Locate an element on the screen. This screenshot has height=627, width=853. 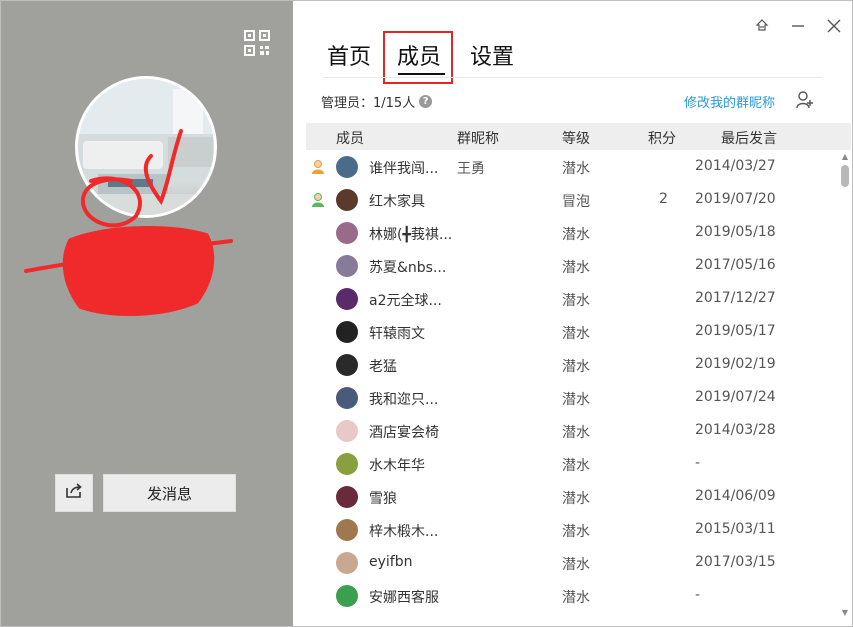
column-member: 成员 is located at coordinates (350, 138).